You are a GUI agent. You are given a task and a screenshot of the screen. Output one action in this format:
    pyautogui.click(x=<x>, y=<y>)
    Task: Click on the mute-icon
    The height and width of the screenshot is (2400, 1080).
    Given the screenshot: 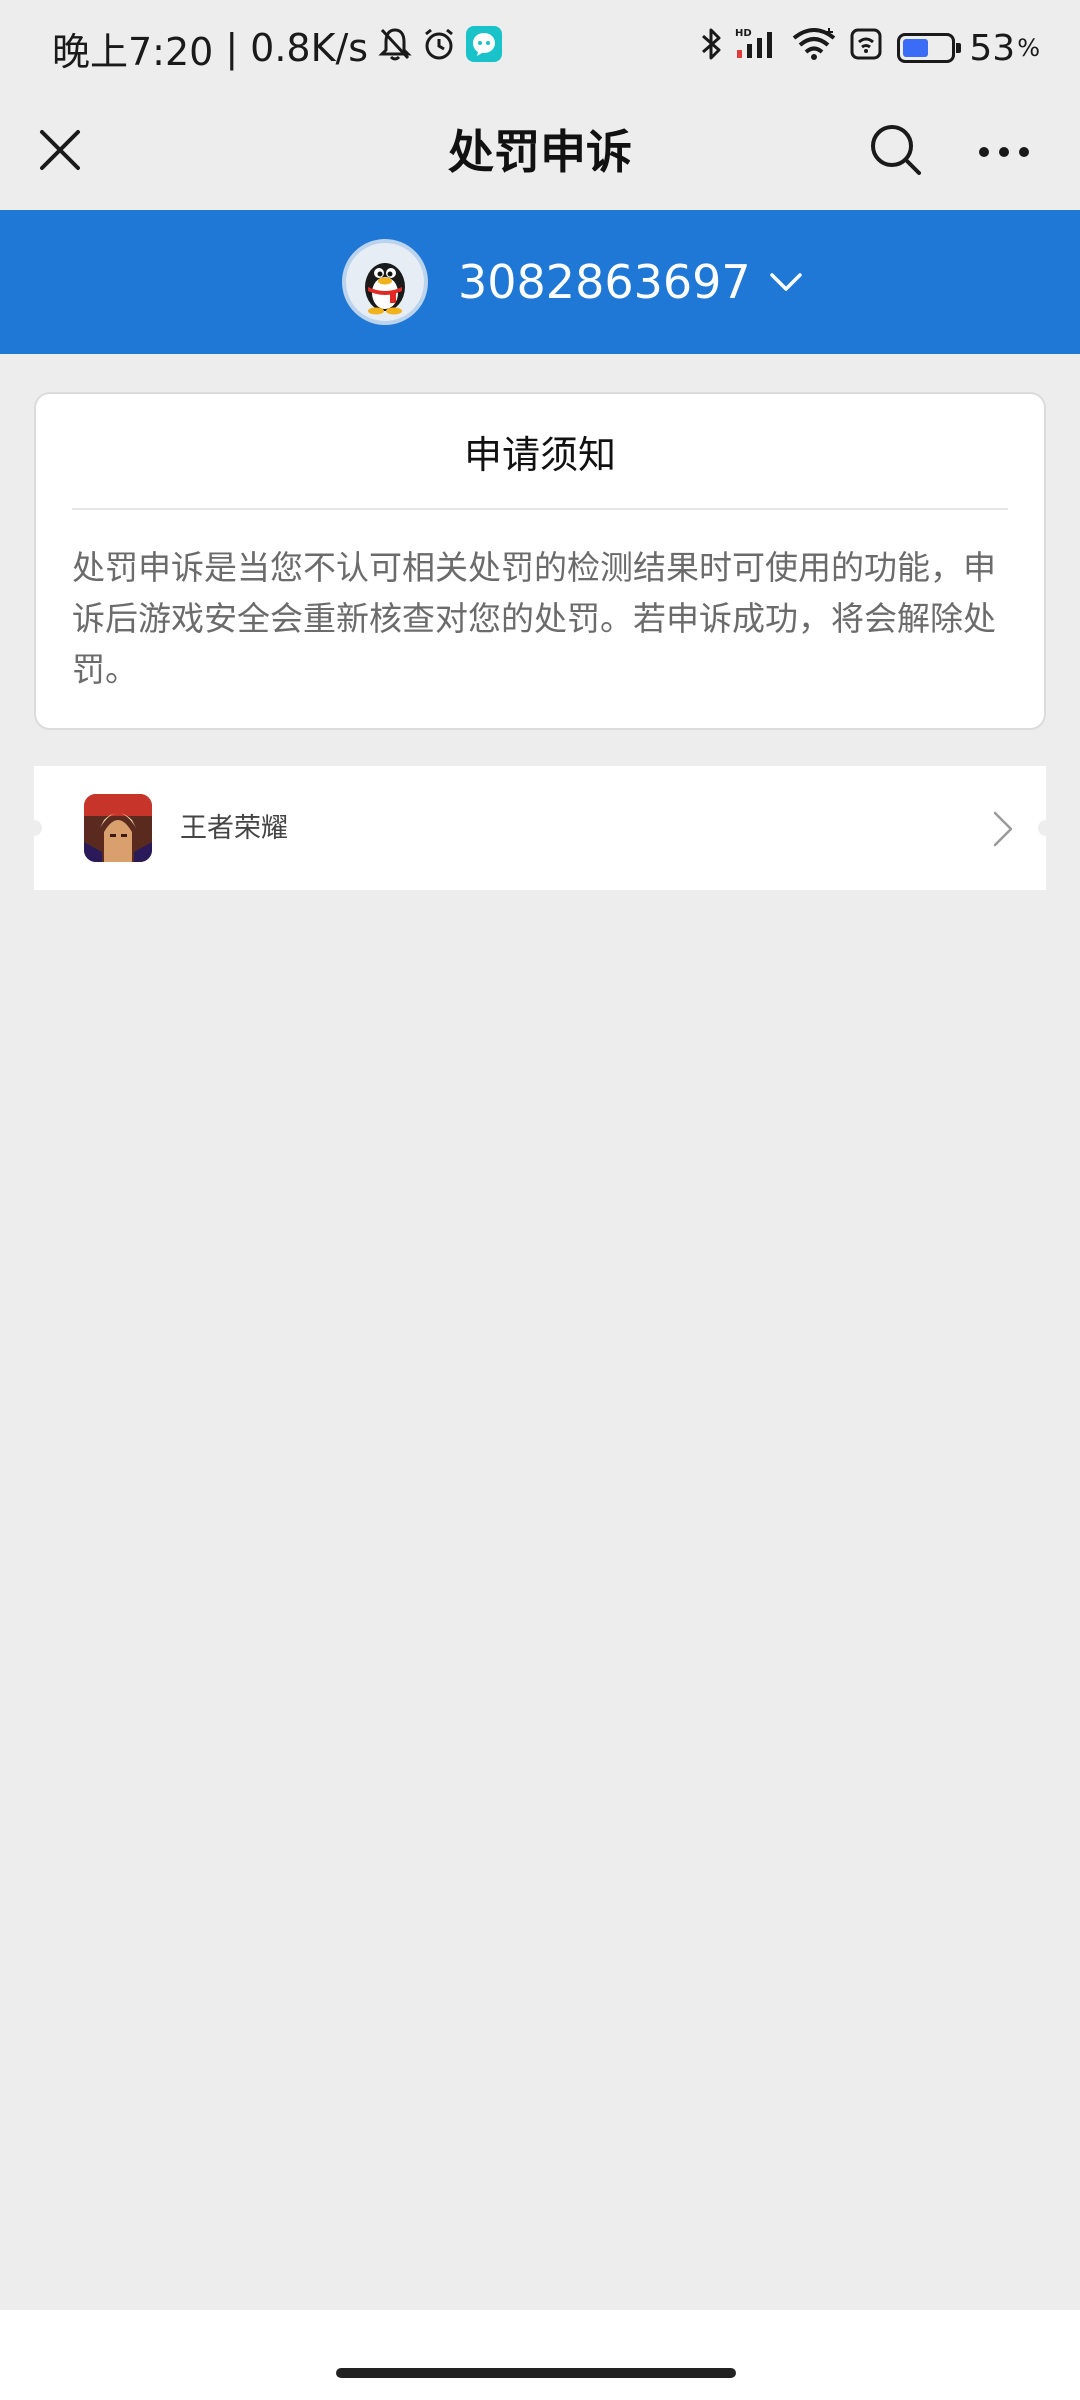 What is the action you would take?
    pyautogui.click(x=395, y=48)
    